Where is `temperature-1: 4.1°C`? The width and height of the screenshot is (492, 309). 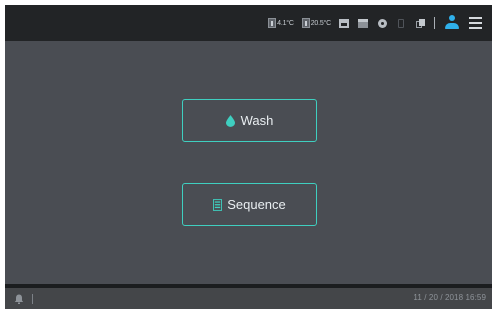 temperature-1: 4.1°C is located at coordinates (281, 23).